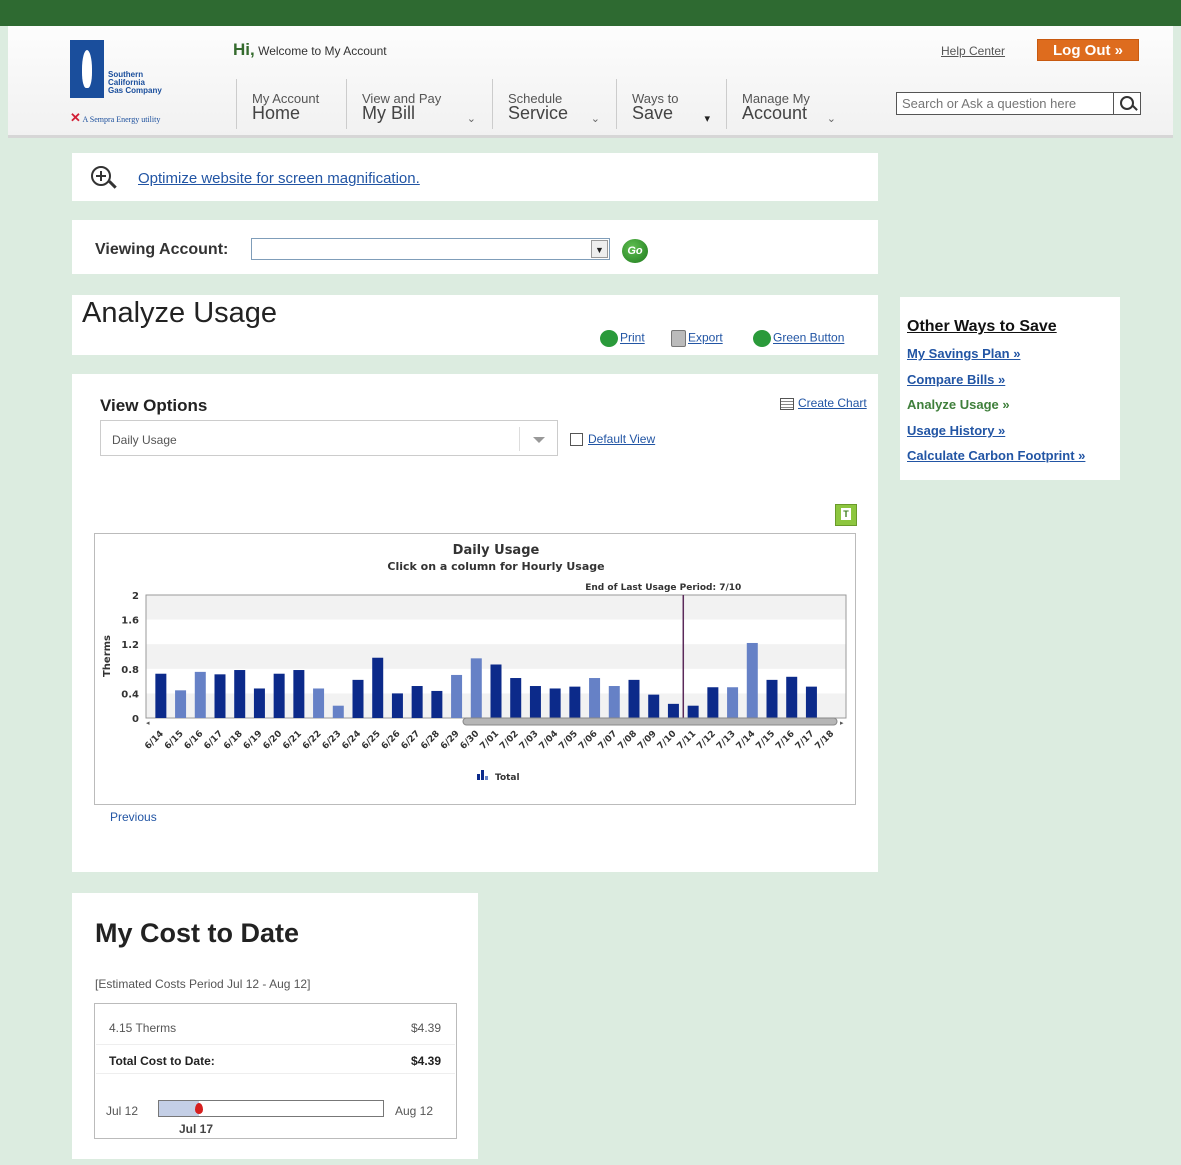 The height and width of the screenshot is (1165, 1181). What do you see at coordinates (823, 403) in the screenshot?
I see `create-chart-link: Create Chart` at bounding box center [823, 403].